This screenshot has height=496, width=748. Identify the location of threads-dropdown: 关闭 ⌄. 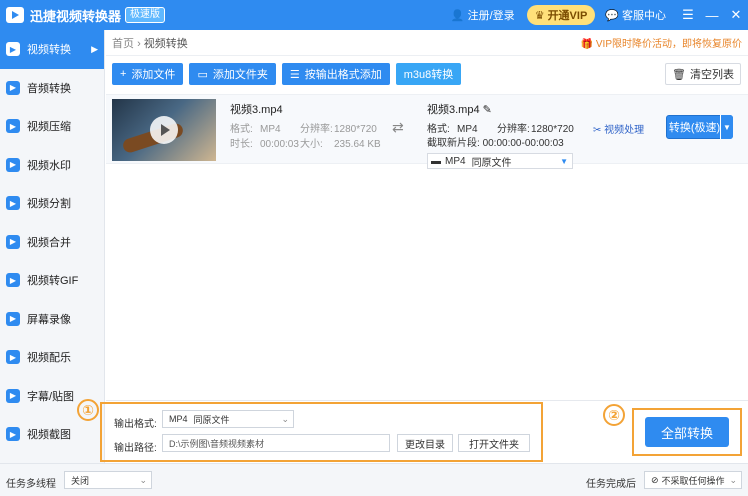
(108, 480).